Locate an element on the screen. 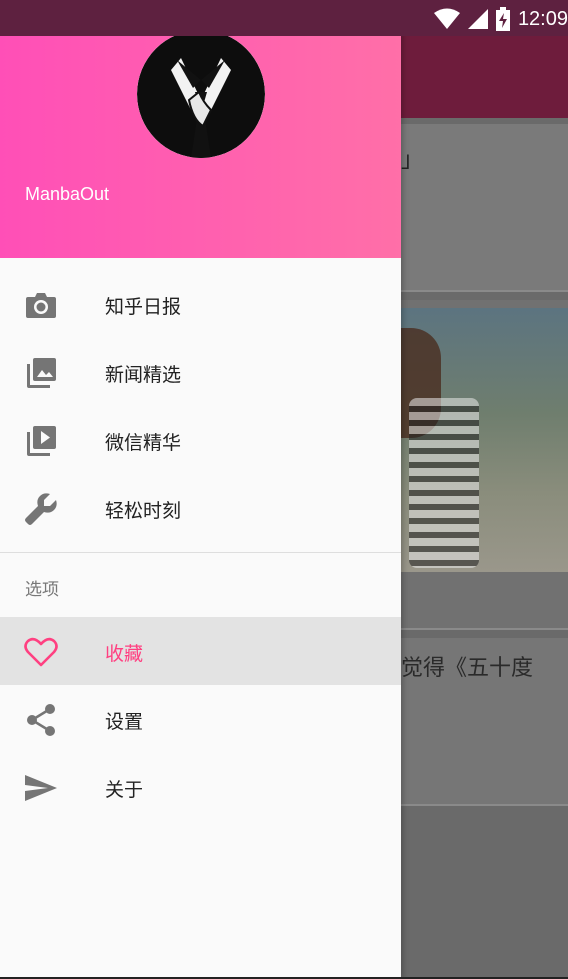 Image resolution: width=568 pixels, height=979 pixels. menu-item-label: 知乎日报 is located at coordinates (143, 307).